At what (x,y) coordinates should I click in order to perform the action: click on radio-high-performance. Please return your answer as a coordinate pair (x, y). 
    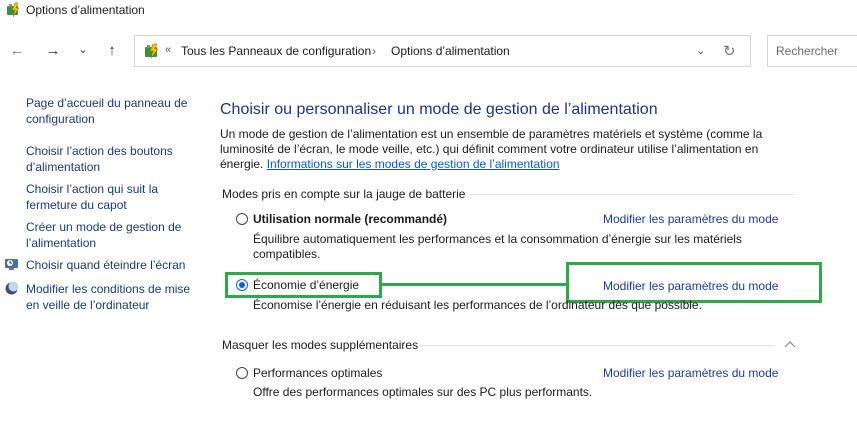
    Looking at the image, I should click on (242, 373).